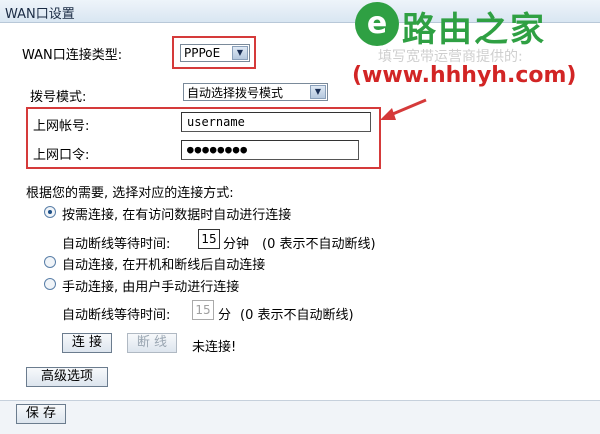 This screenshot has height=434, width=600. I want to click on page-title: WAN口设置, so click(40, 14).